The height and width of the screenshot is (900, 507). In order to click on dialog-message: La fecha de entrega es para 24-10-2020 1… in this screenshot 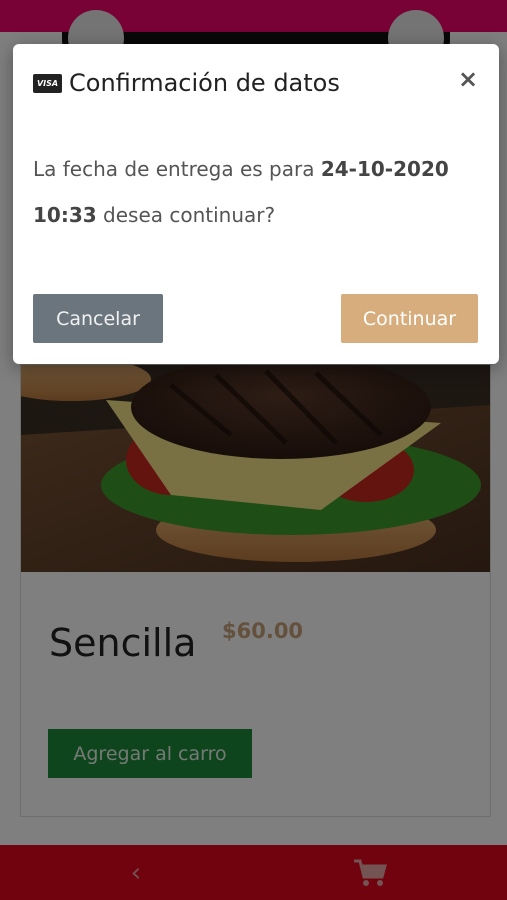, I will do `click(256, 192)`.